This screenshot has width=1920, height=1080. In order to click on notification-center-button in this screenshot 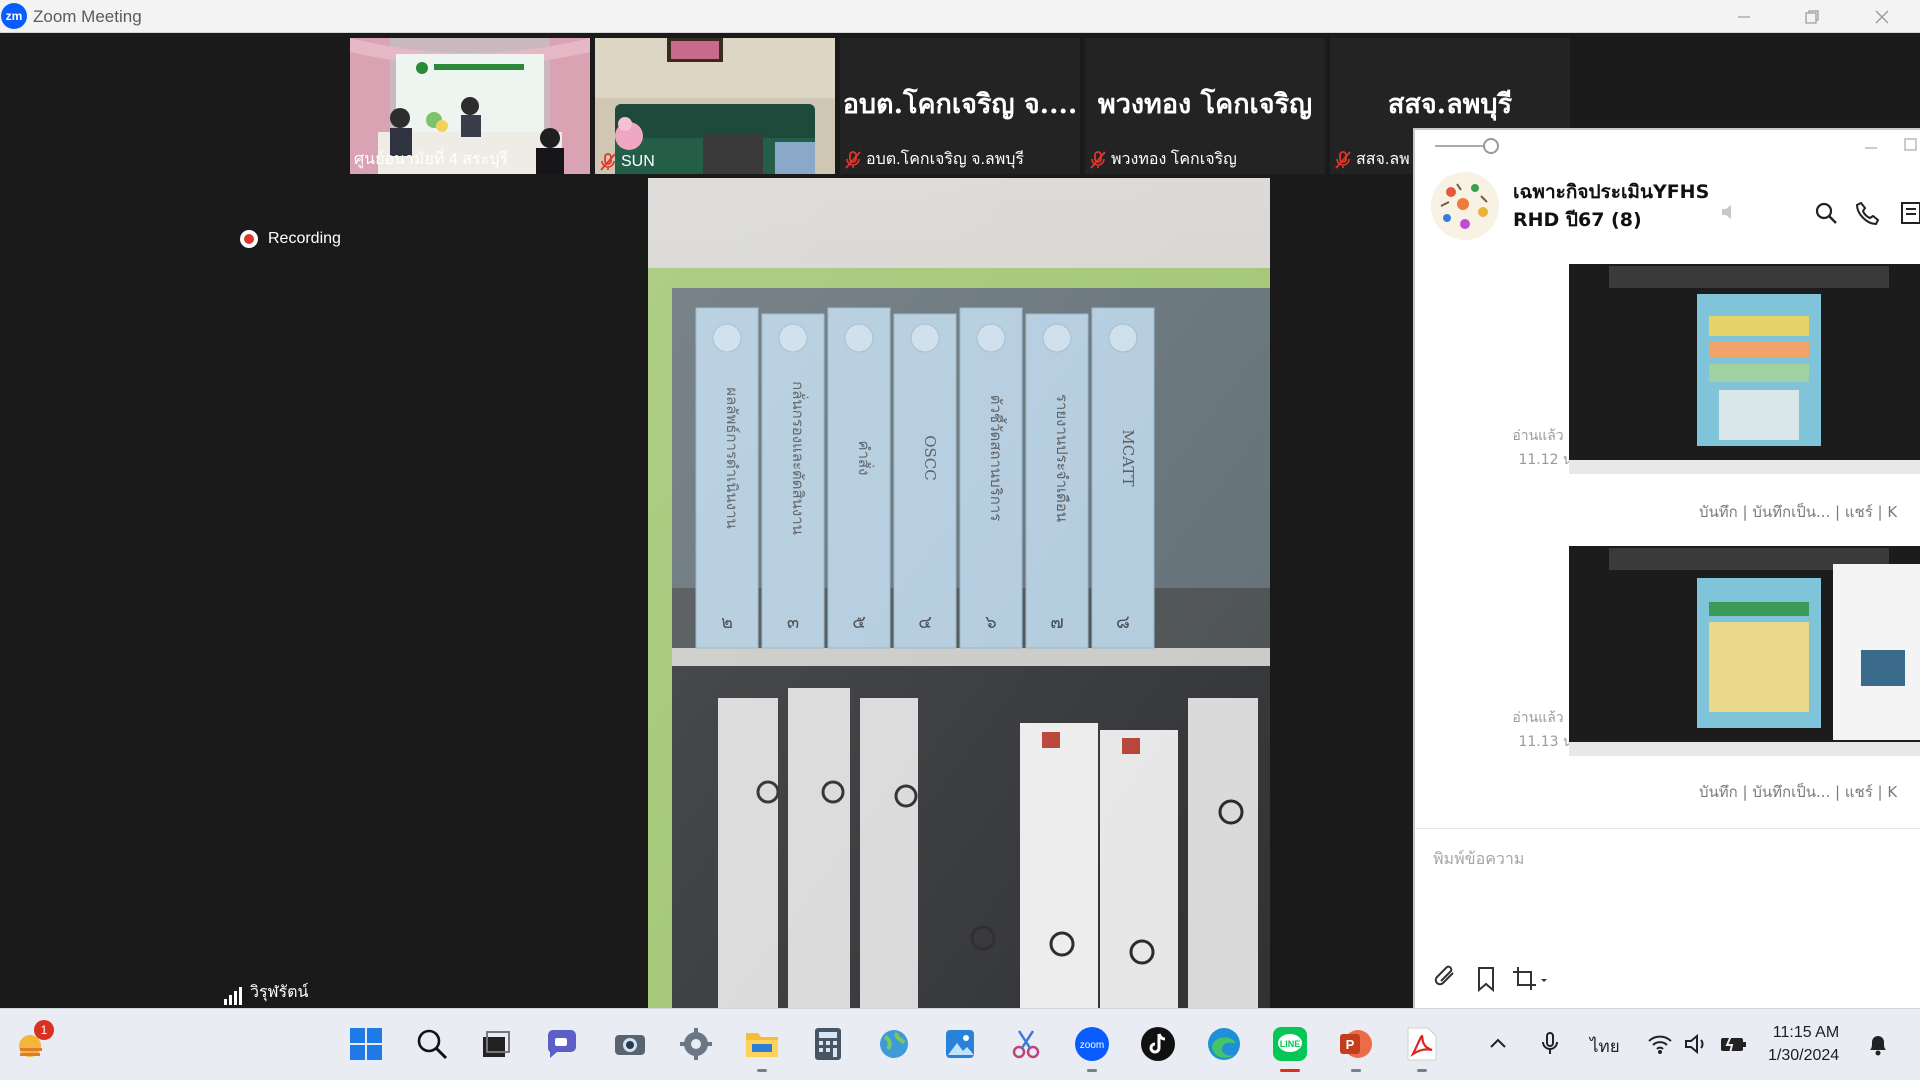, I will do `click(1878, 1044)`.